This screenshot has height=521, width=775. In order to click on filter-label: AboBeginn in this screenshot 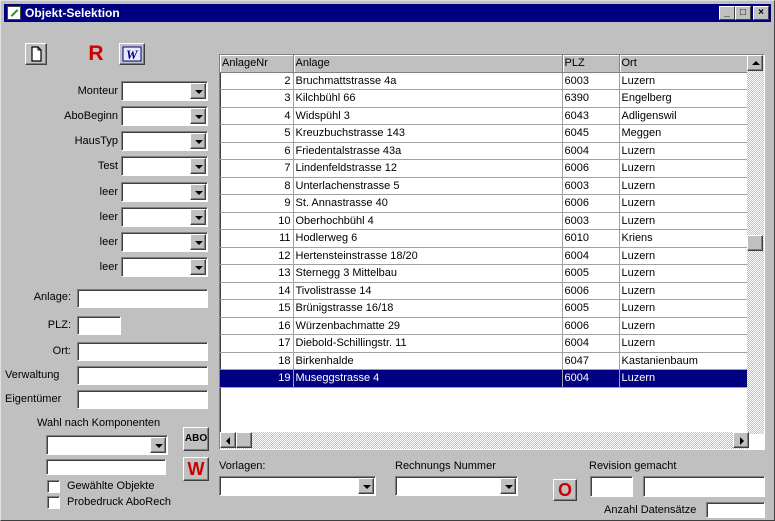, I will do `click(91, 116)`.